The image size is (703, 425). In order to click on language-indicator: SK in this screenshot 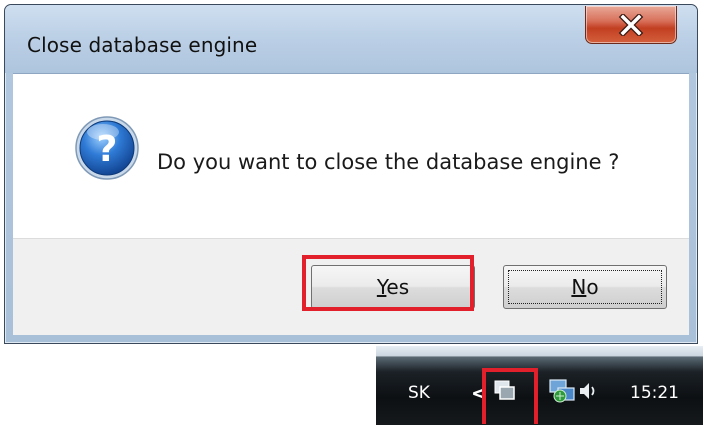, I will do `click(419, 393)`.